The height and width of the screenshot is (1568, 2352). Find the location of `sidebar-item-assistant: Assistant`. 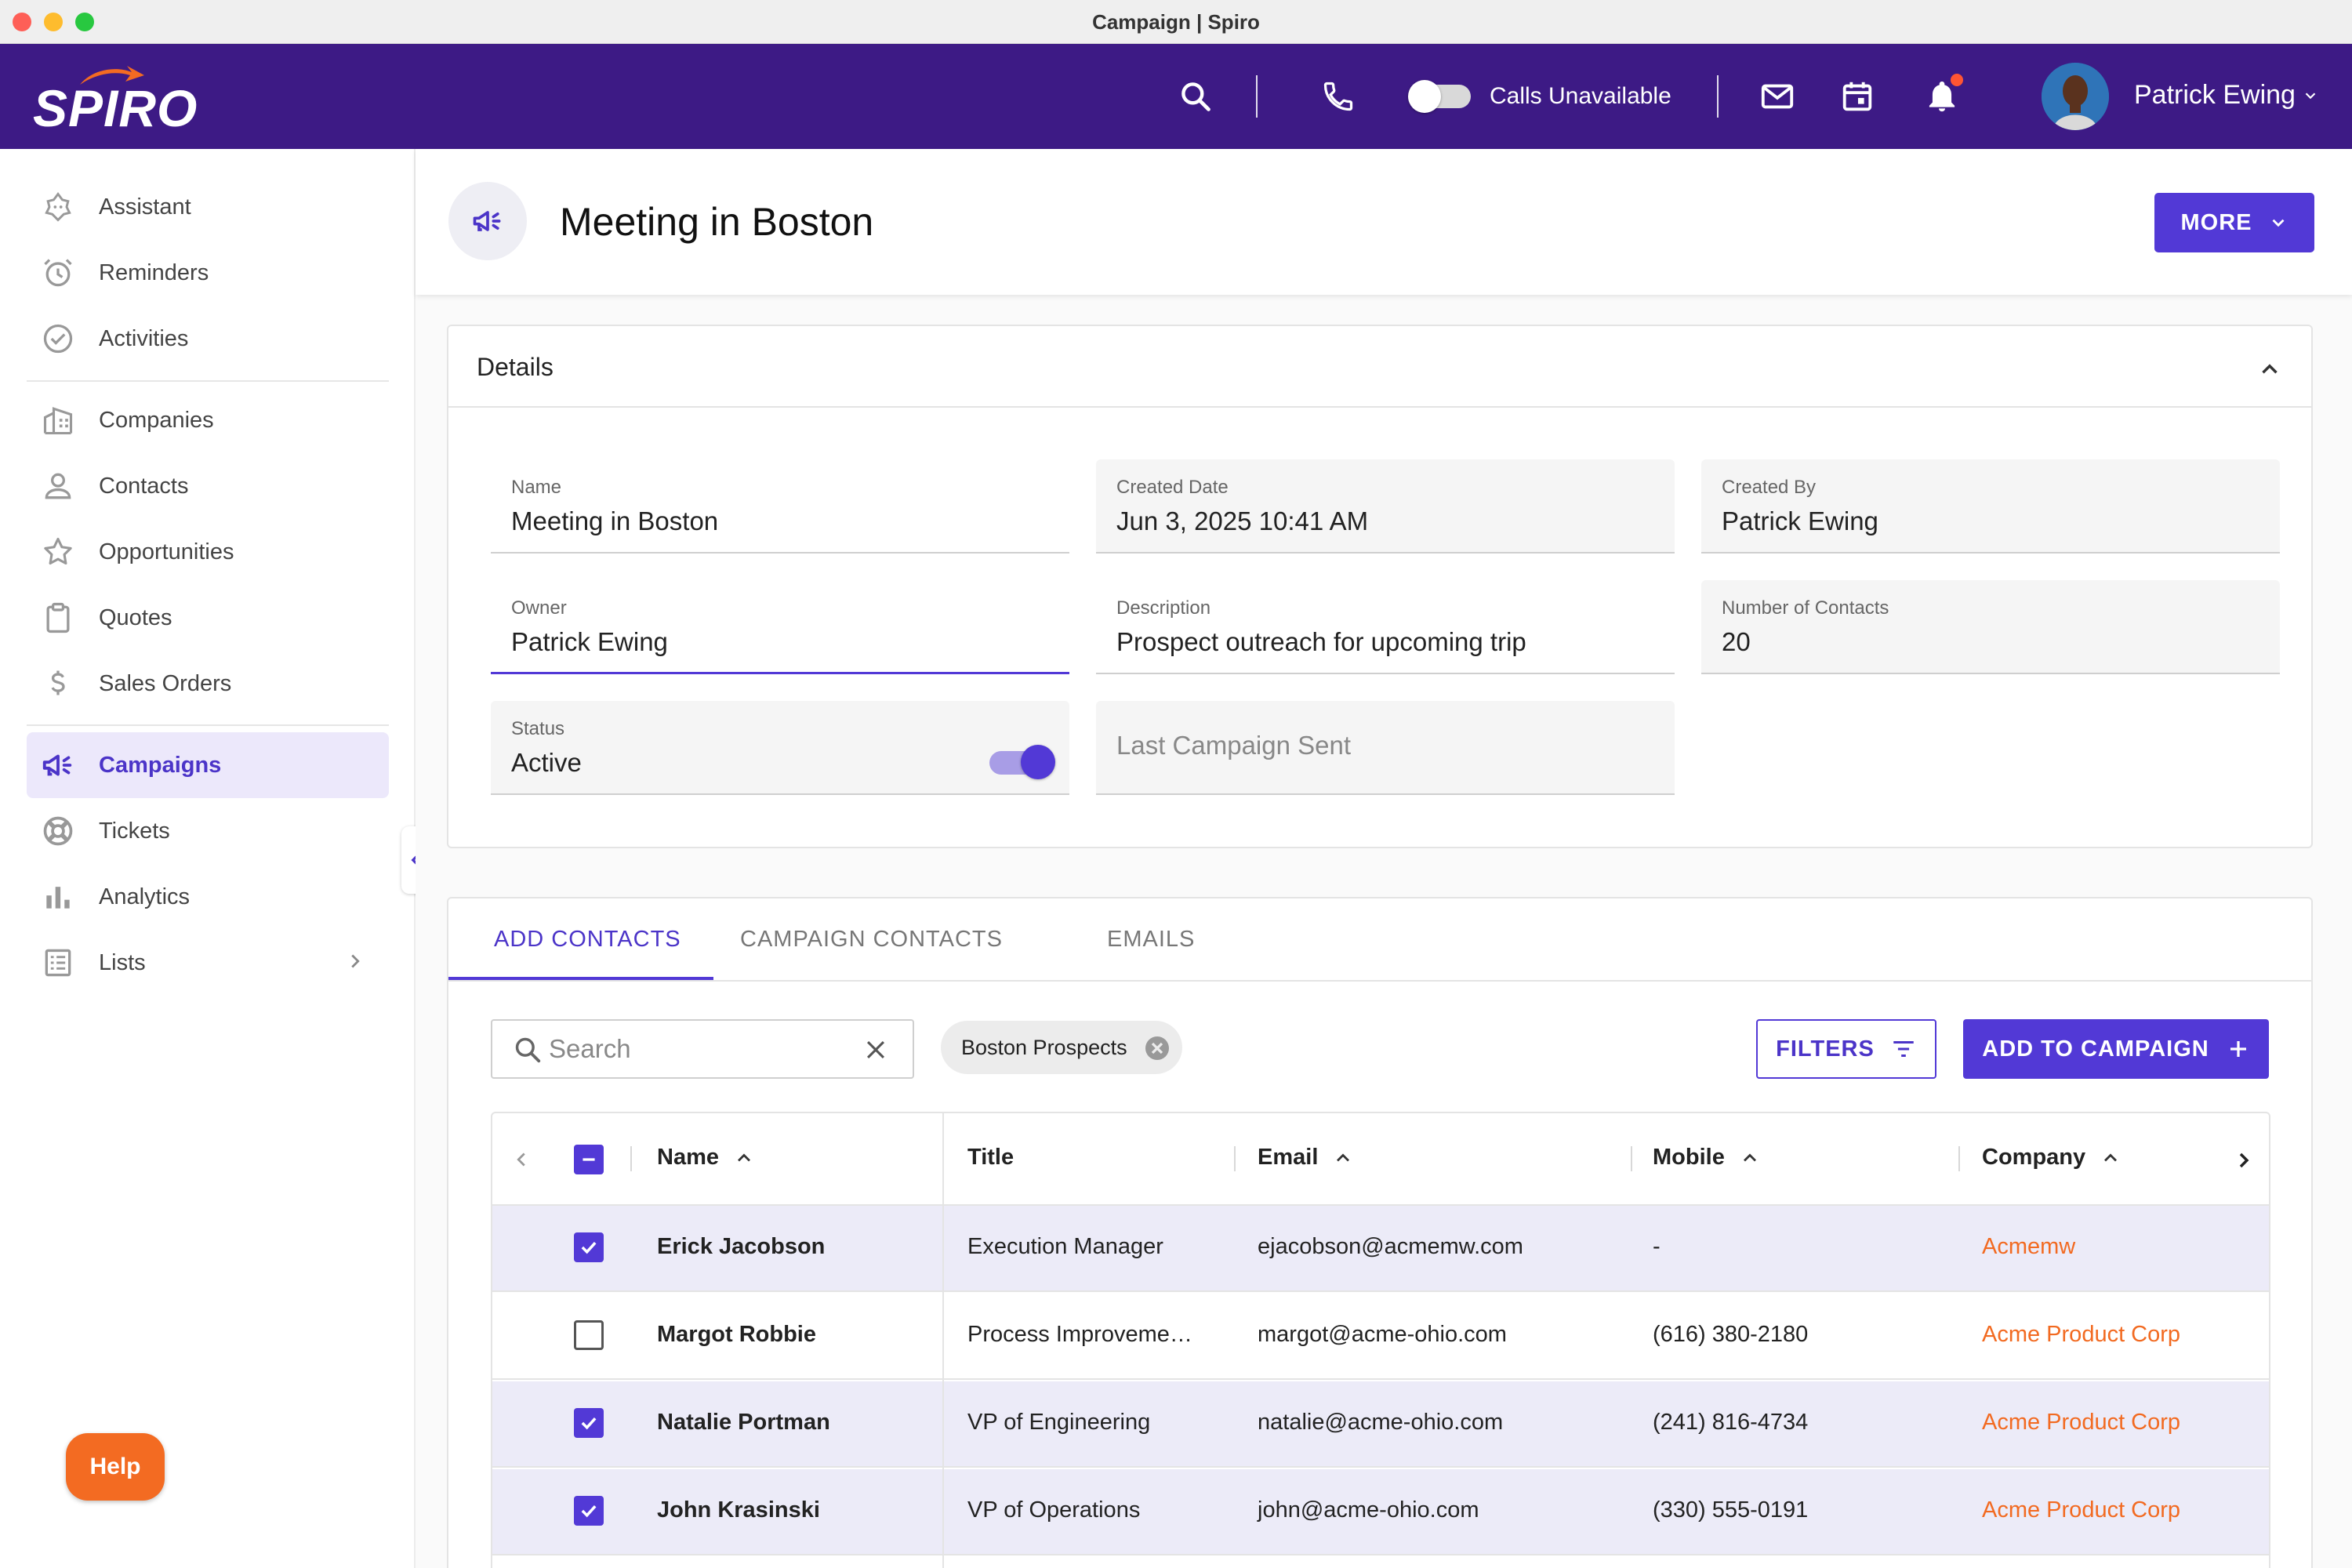

sidebar-item-assistant: Assistant is located at coordinates (208, 207).